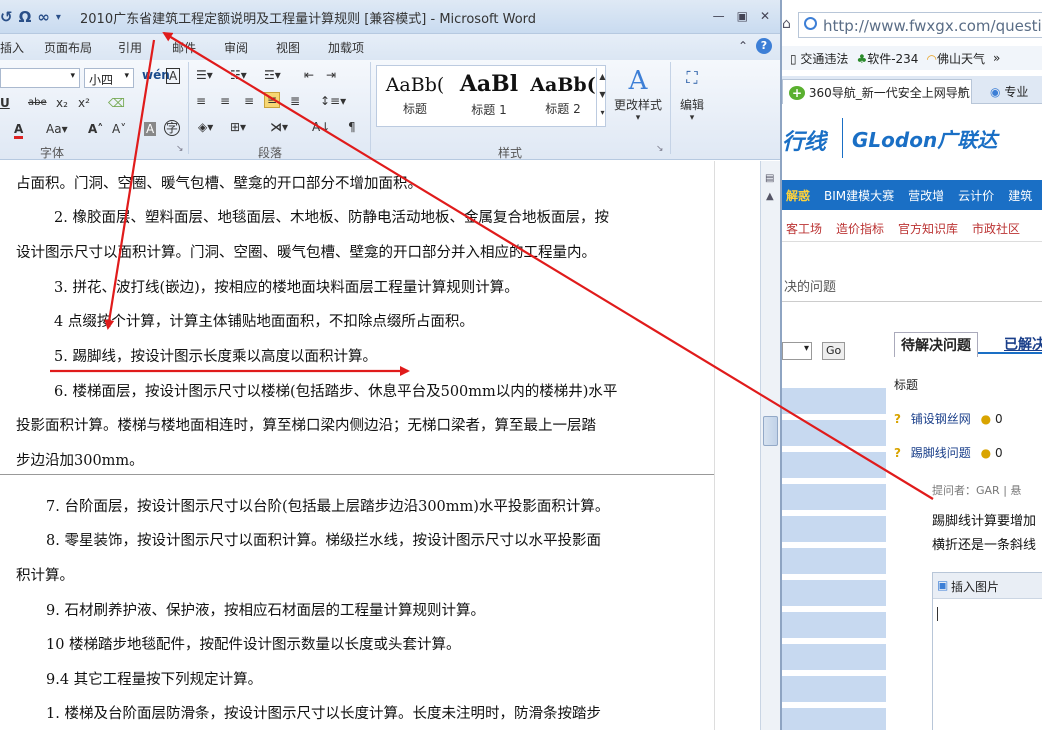 This screenshot has width=1042, height=730. I want to click on strikethrough-icon: abe, so click(37, 102).